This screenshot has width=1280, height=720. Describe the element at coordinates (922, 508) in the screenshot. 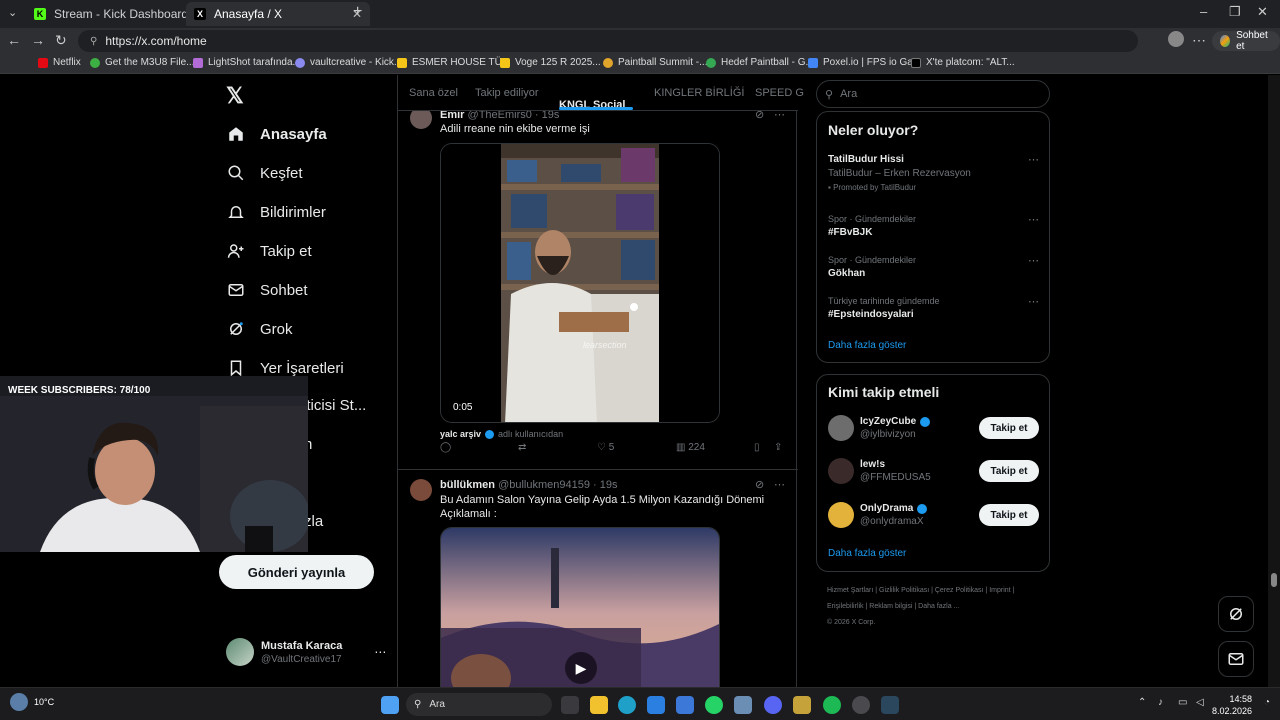

I see `verified-icon` at that location.